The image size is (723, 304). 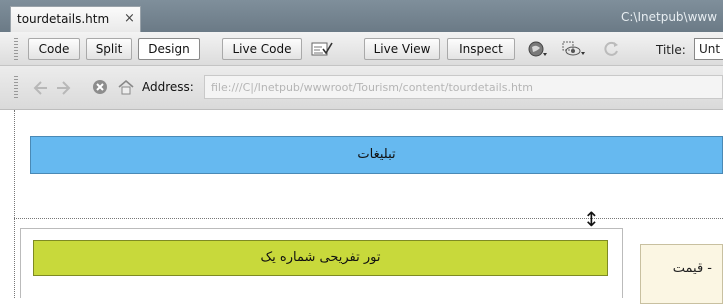 What do you see at coordinates (692, 268) in the screenshot?
I see `price-label: - قیمت` at bounding box center [692, 268].